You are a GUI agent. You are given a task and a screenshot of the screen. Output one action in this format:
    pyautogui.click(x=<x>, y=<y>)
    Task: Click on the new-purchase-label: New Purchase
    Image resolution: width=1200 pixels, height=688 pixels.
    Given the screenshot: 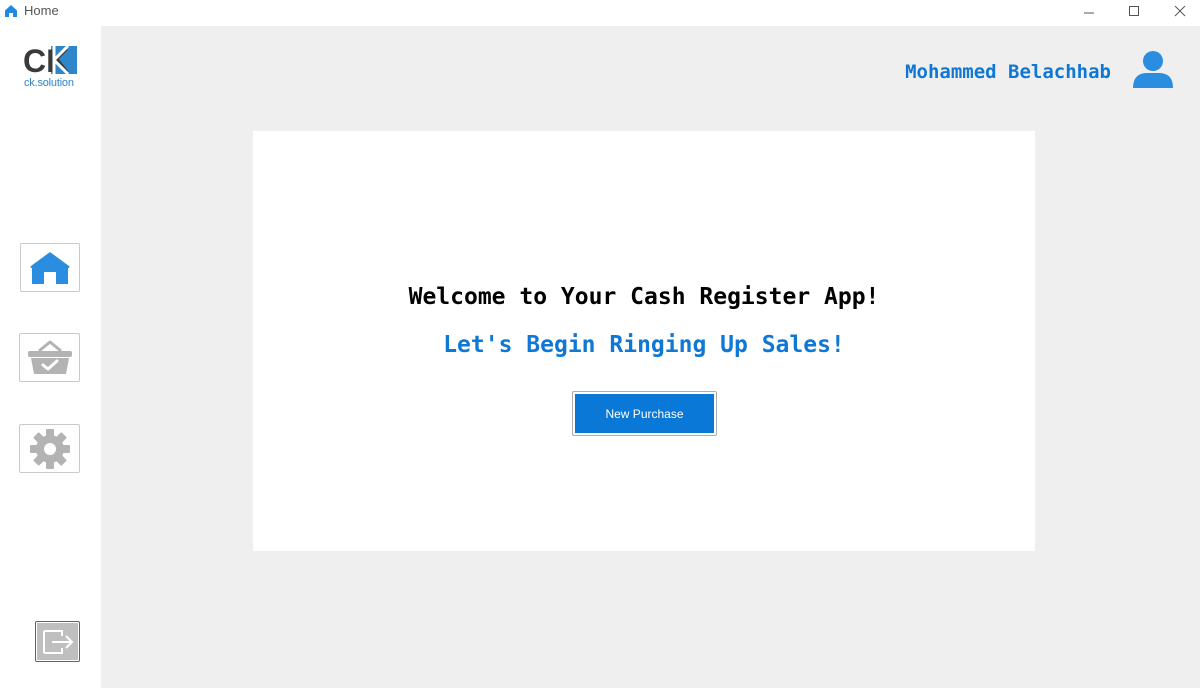 What is the action you would take?
    pyautogui.click(x=644, y=413)
    